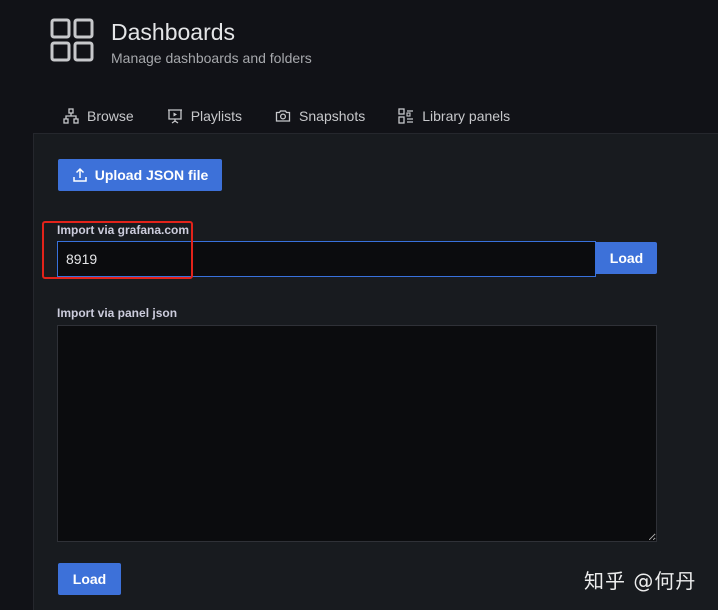 Image resolution: width=718 pixels, height=610 pixels. Describe the element at coordinates (89, 579) in the screenshot. I see `panel-json-load-button: Load` at that location.